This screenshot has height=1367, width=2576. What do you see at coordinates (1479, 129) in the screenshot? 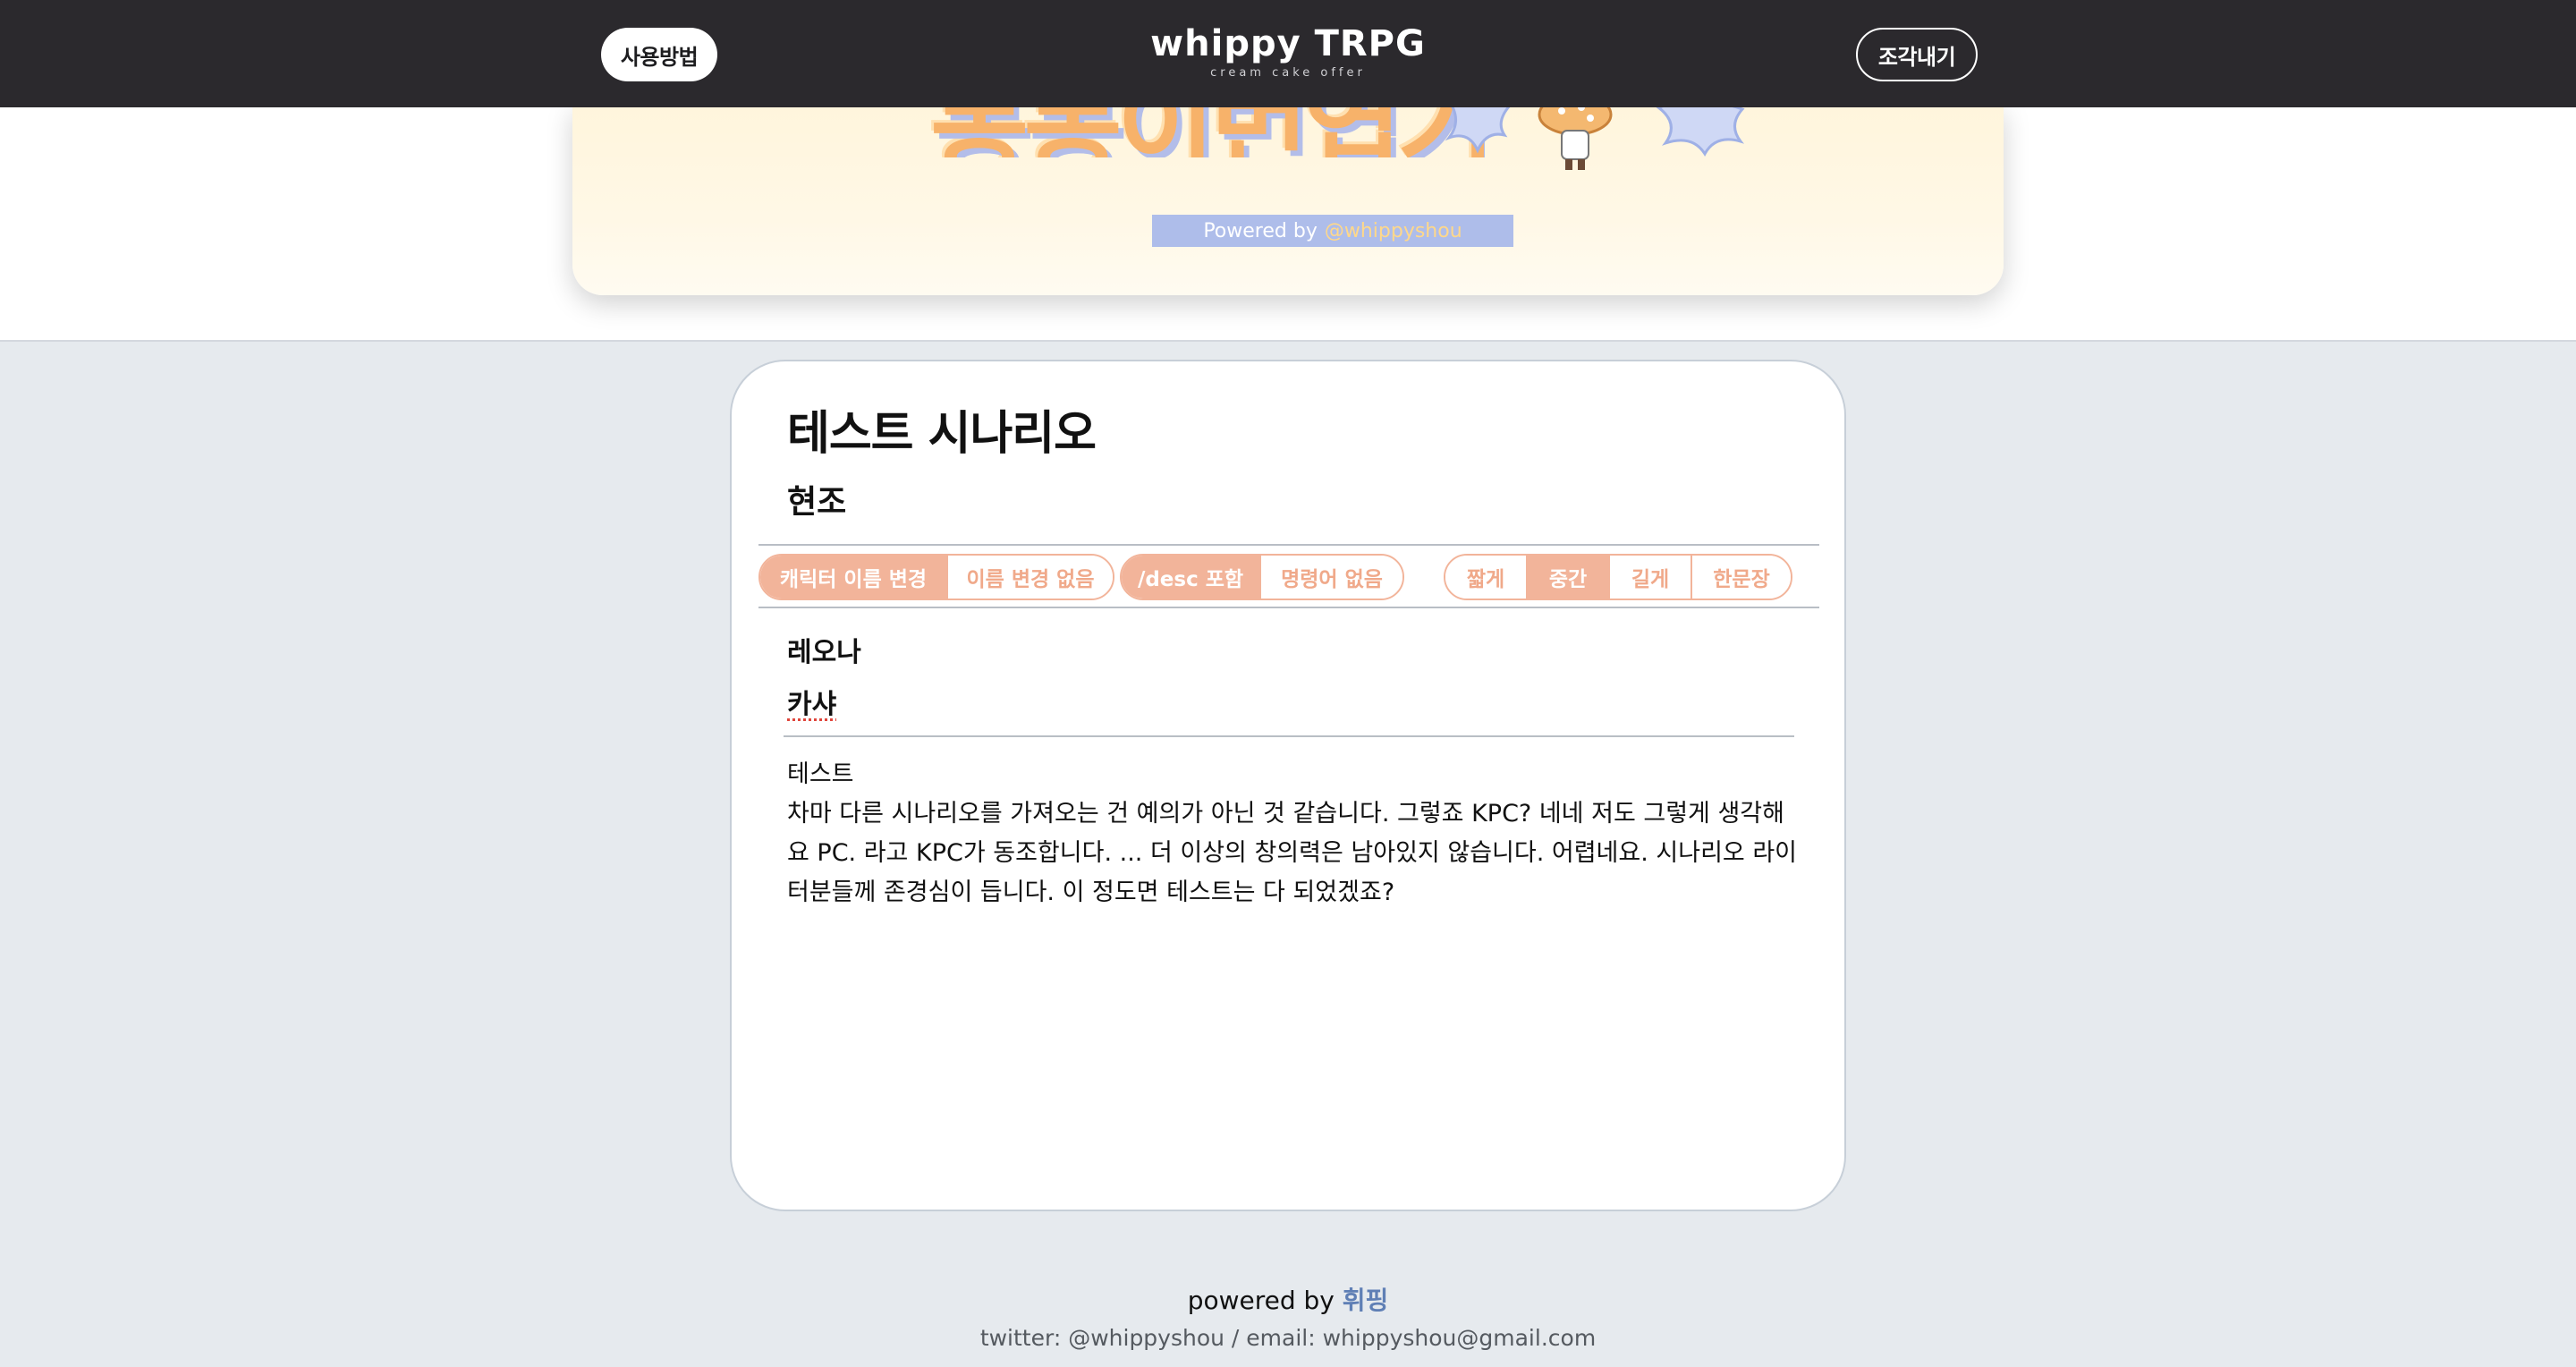
I see `ghost-illustration` at bounding box center [1479, 129].